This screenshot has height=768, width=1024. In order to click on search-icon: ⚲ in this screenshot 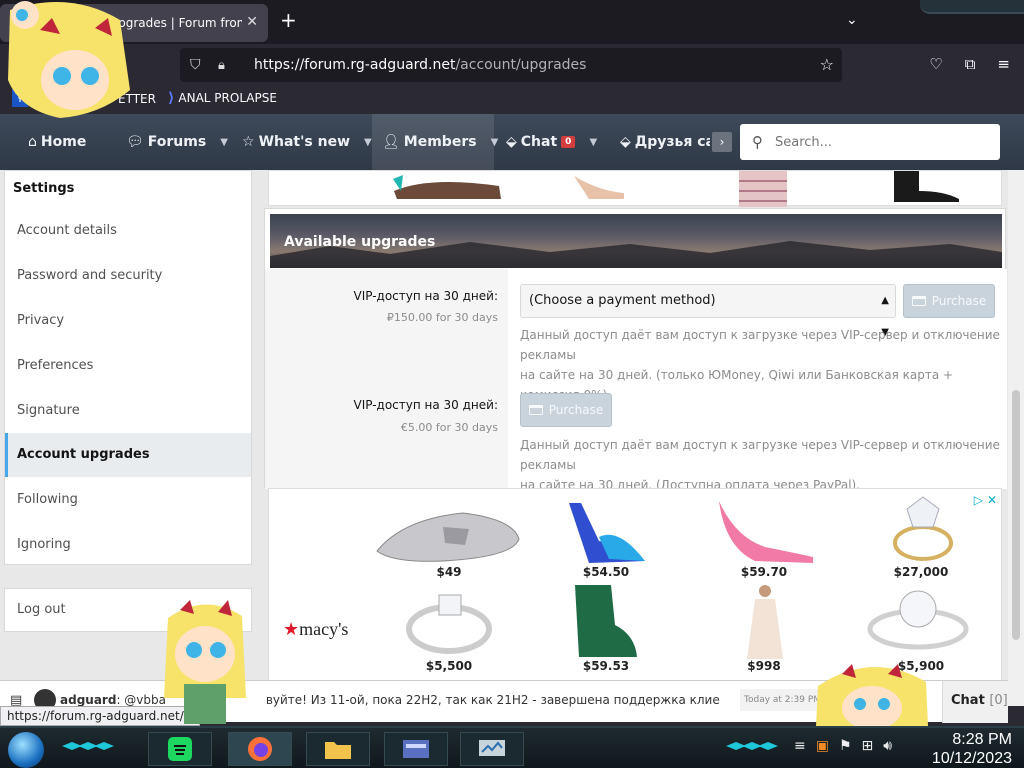, I will do `click(757, 142)`.